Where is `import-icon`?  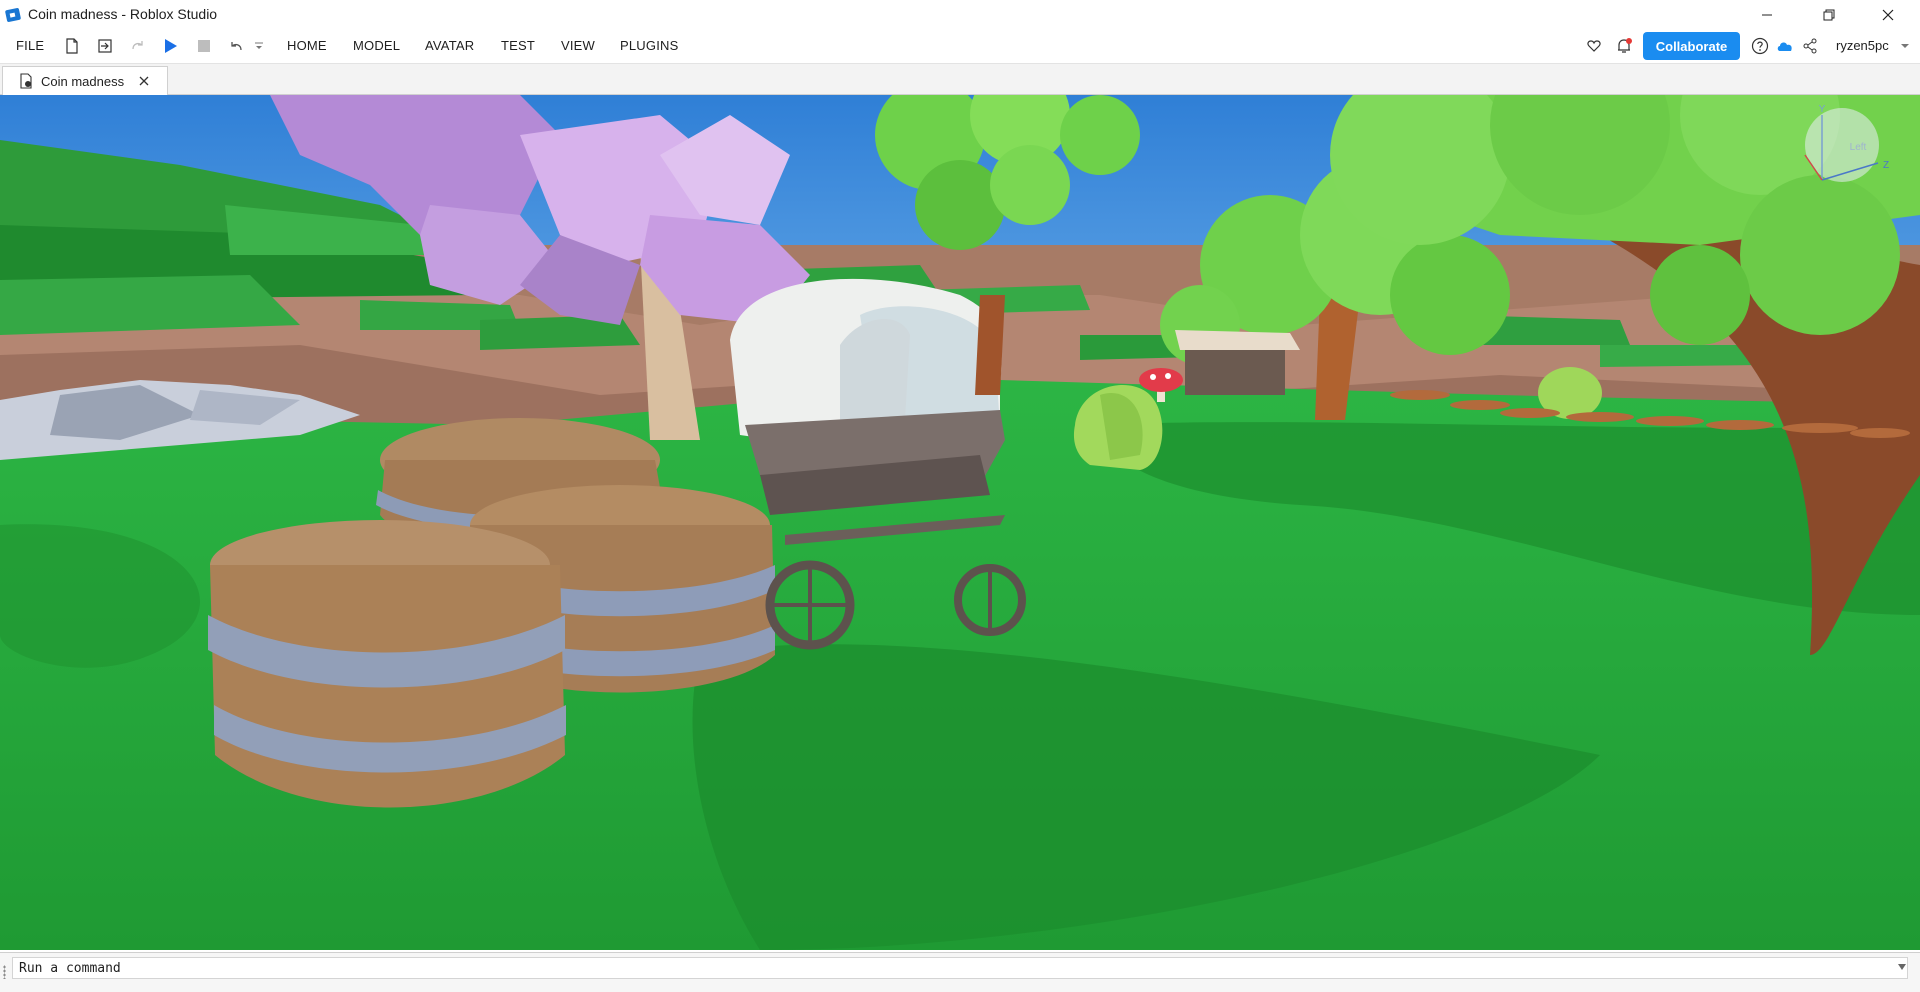 import-icon is located at coordinates (105, 46).